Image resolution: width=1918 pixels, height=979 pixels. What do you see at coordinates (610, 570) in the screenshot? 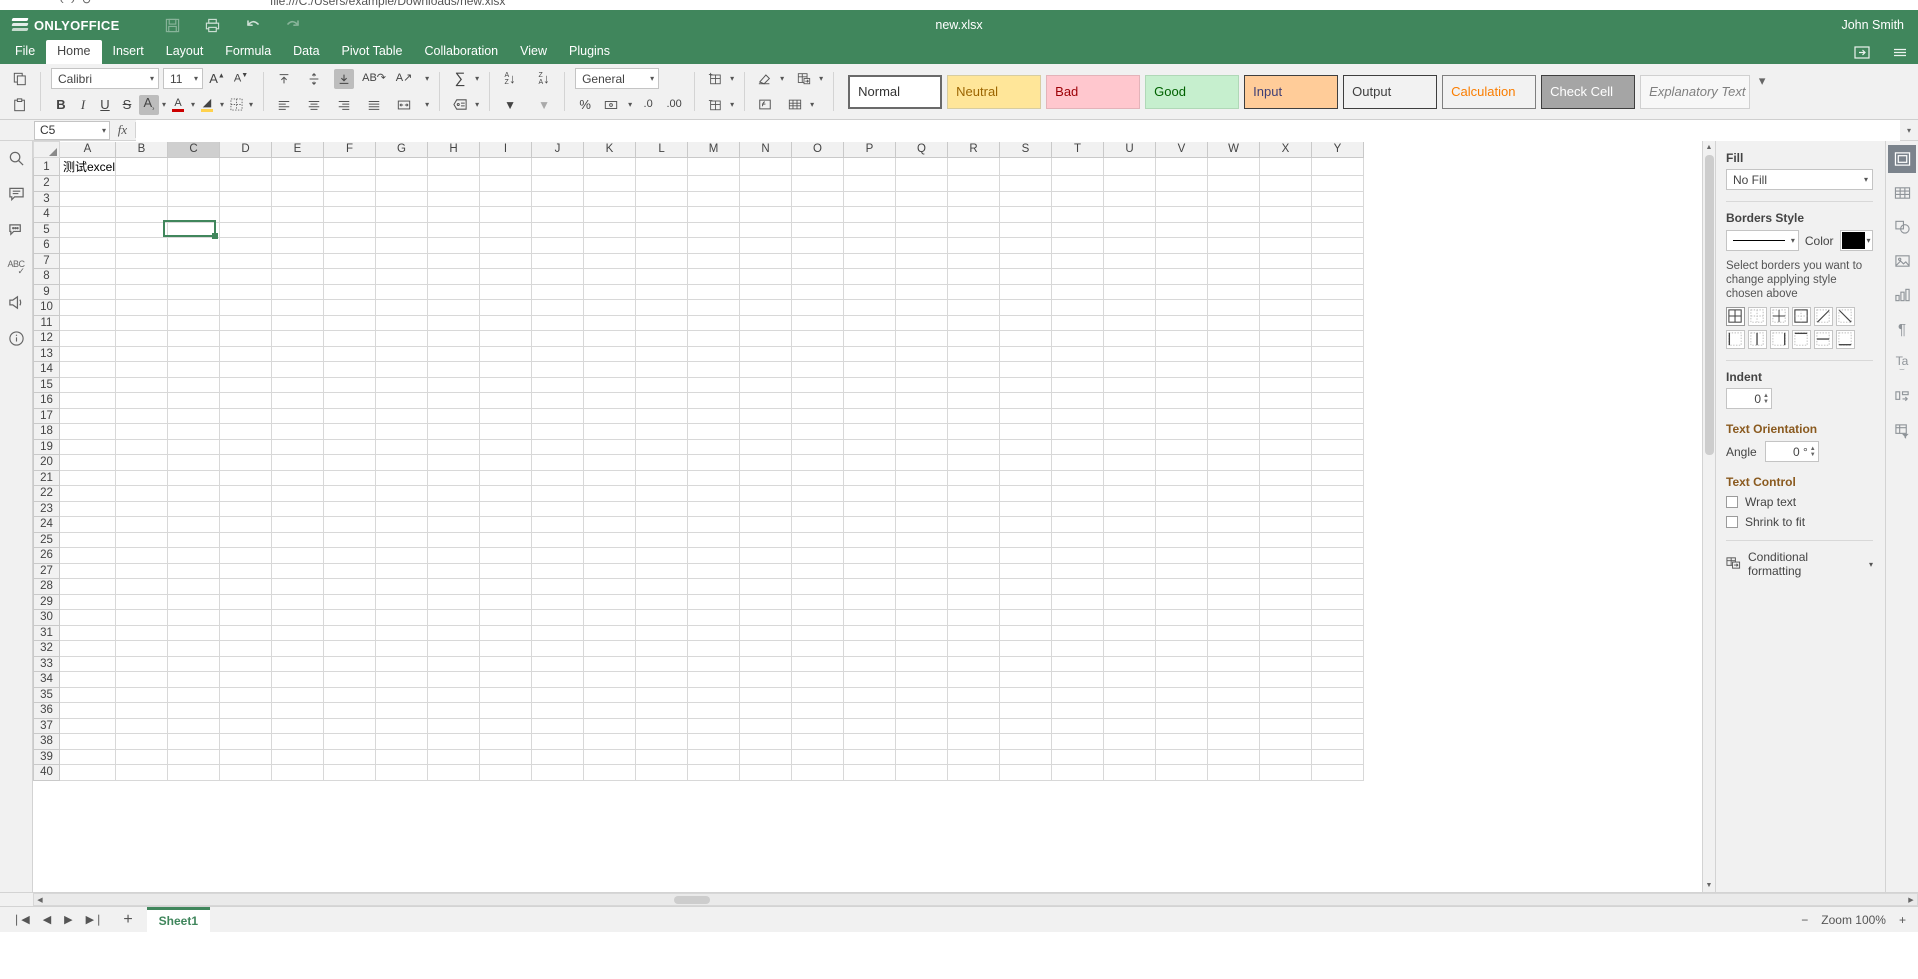
I see `cell-K27` at bounding box center [610, 570].